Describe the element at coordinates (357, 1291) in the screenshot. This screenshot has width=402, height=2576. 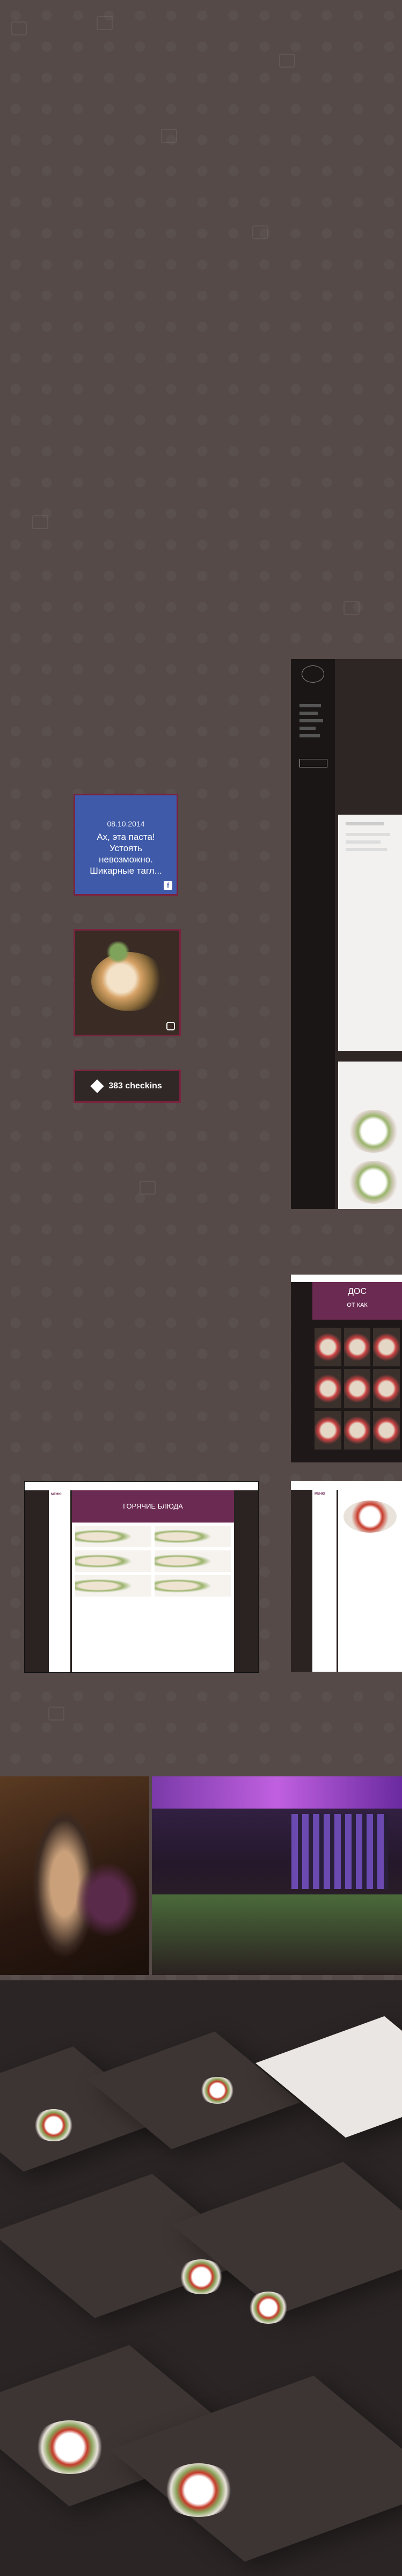
I see `hero-line-1: ДОС` at that location.